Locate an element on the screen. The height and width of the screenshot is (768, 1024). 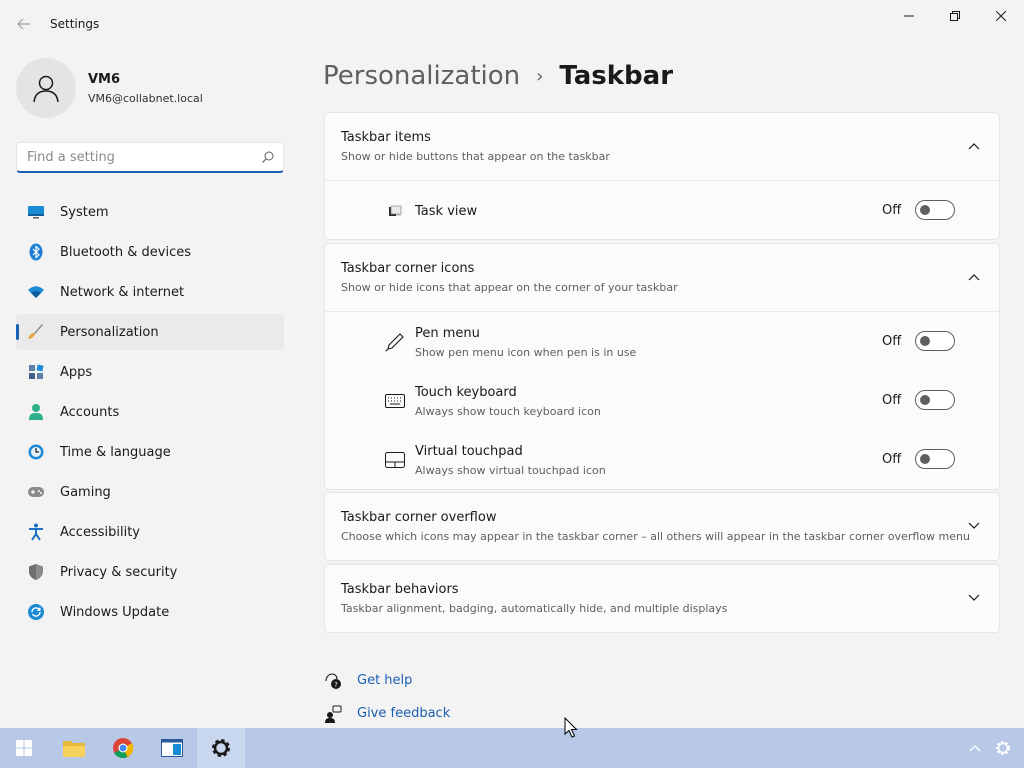
section-title: Taskbar items is located at coordinates (386, 137).